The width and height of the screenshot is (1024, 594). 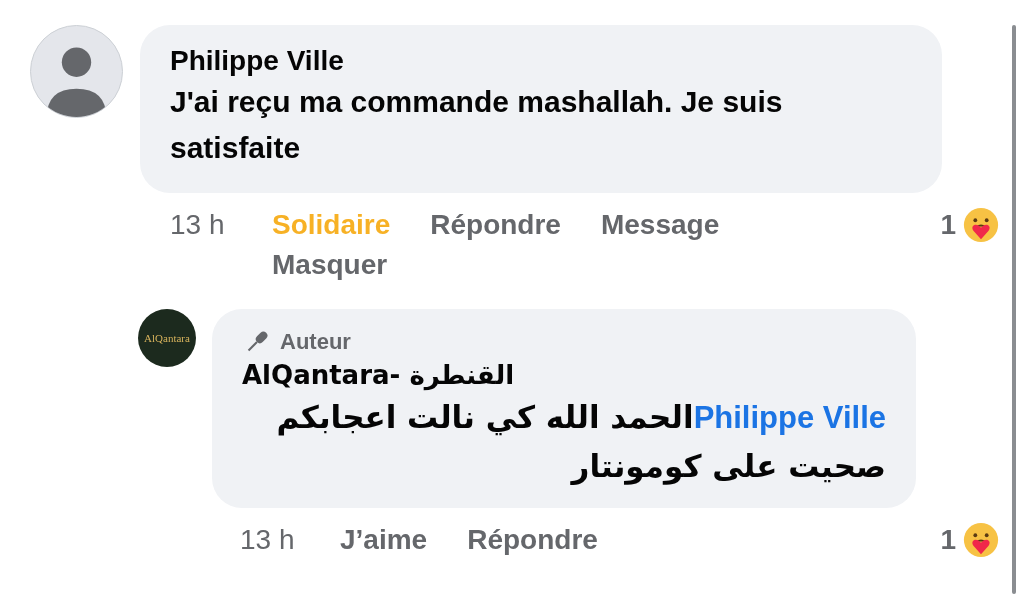 What do you see at coordinates (477, 125) in the screenshot?
I see `comment-text: J'ai reçu ma commande mashallah. Je suis satisfaite` at bounding box center [477, 125].